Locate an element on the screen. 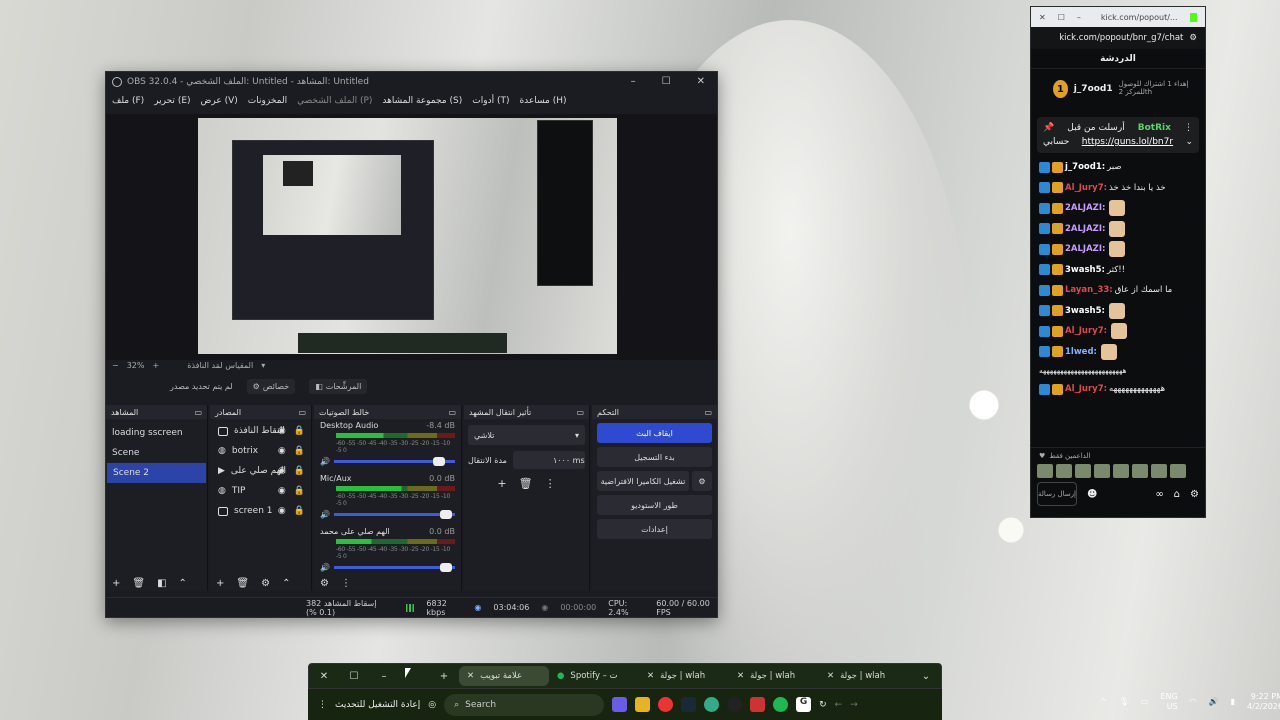  reload-icon: ↻ is located at coordinates (823, 705).